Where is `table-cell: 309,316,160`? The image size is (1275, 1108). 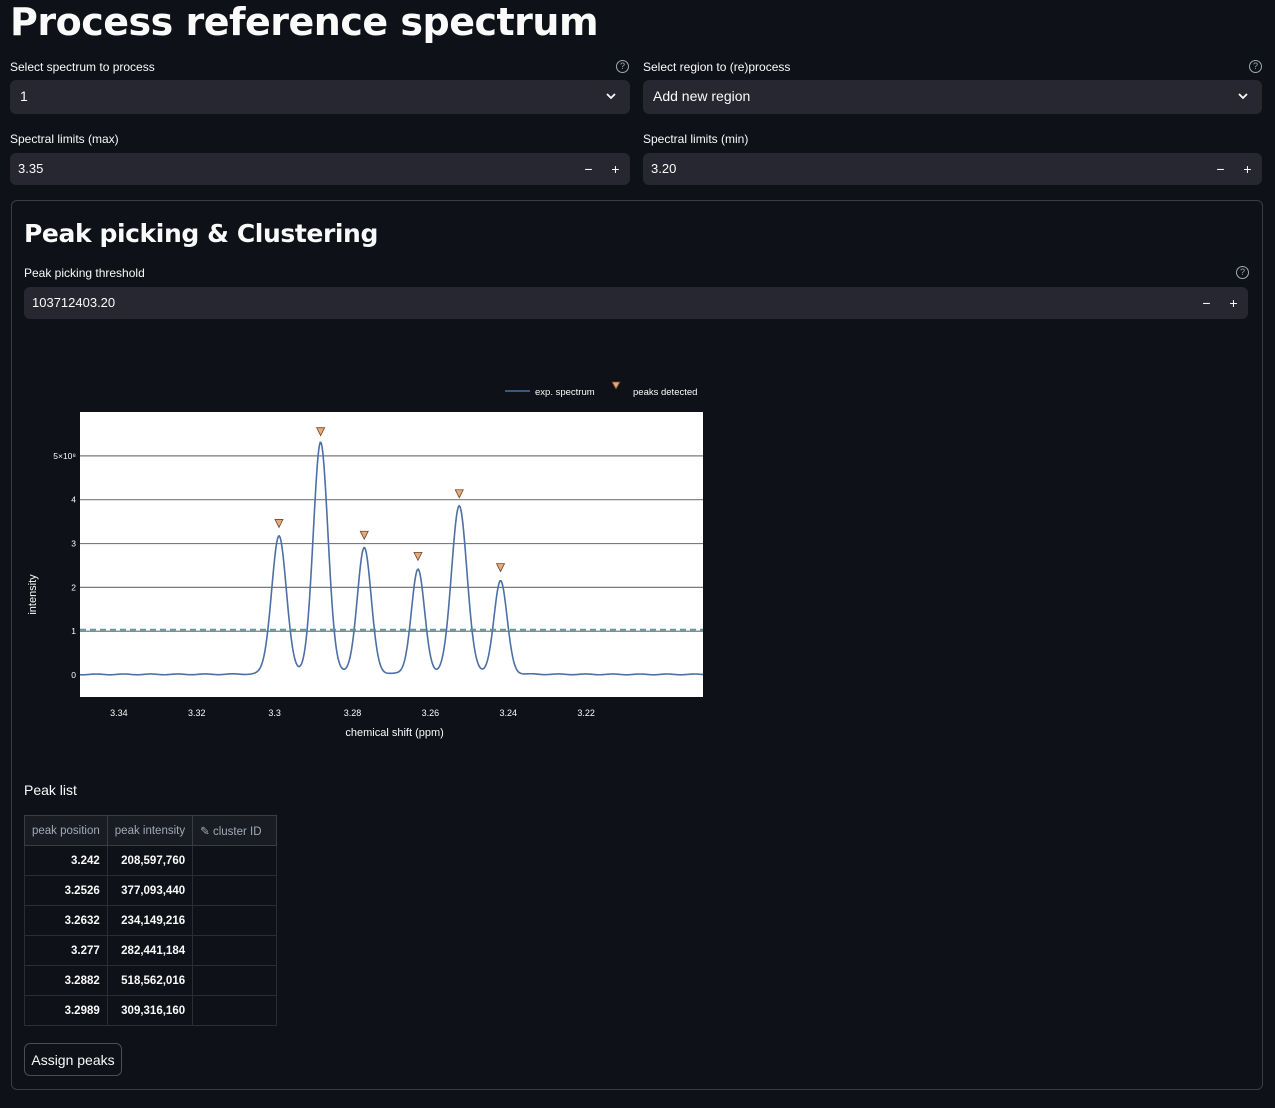
table-cell: 309,316,160 is located at coordinates (150, 1010).